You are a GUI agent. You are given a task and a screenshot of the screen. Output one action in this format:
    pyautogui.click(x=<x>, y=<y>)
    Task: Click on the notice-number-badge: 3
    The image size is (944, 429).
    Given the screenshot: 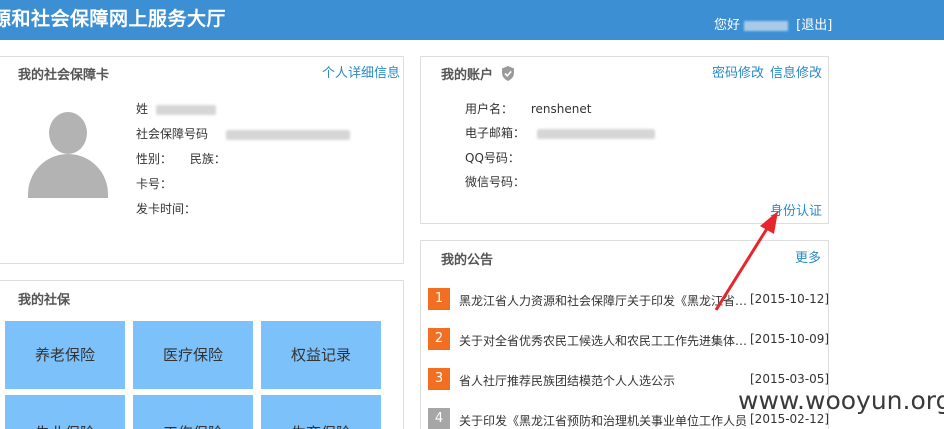 What is the action you would take?
    pyautogui.click(x=439, y=379)
    